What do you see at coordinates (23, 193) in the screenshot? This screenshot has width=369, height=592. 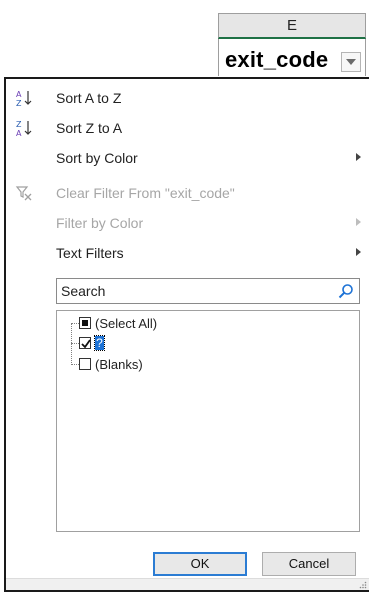 I see `clear-filter-icon` at bounding box center [23, 193].